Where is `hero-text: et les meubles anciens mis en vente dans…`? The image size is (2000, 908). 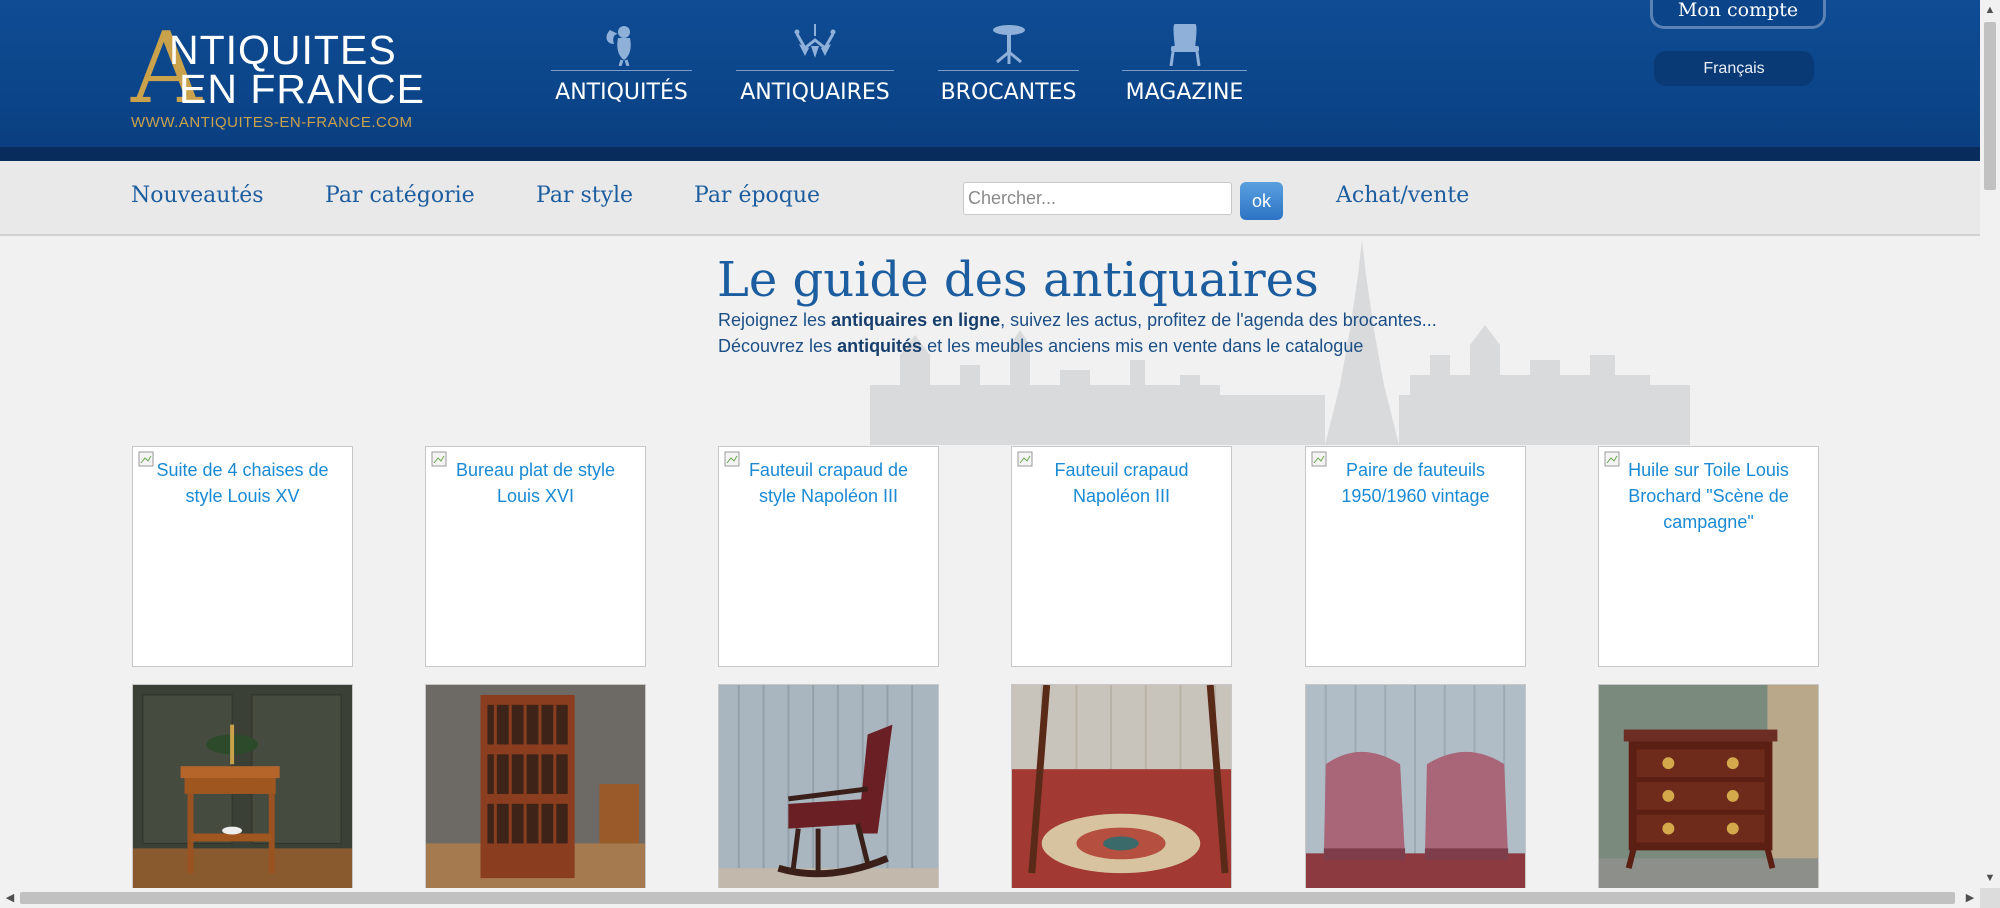
hero-text: et les meubles anciens mis en vente dans… is located at coordinates (1143, 346).